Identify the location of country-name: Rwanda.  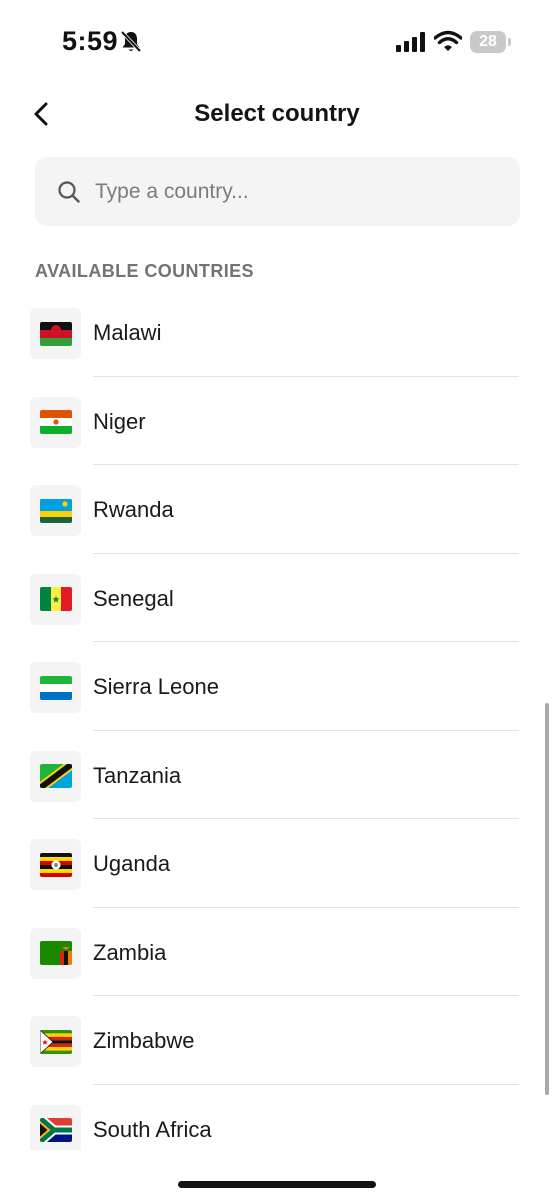
(133, 509).